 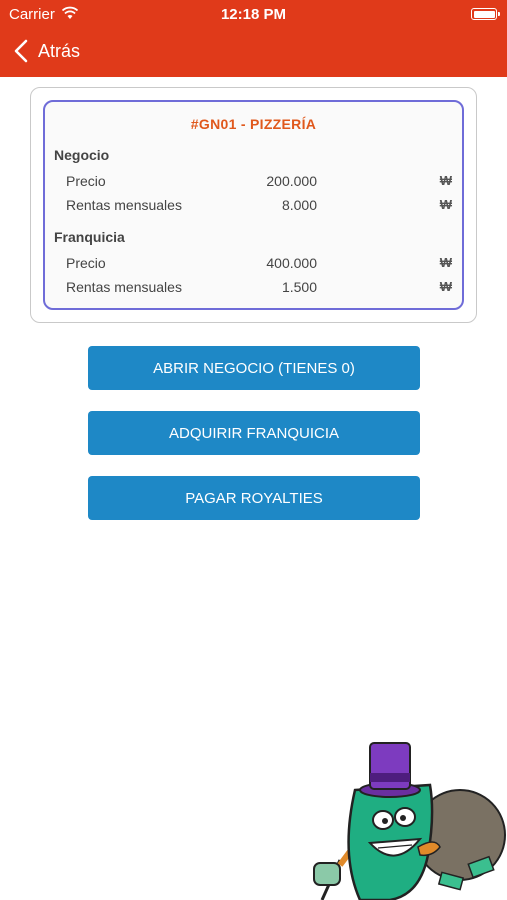 I want to click on back-label: Atrás, so click(x=59, y=50).